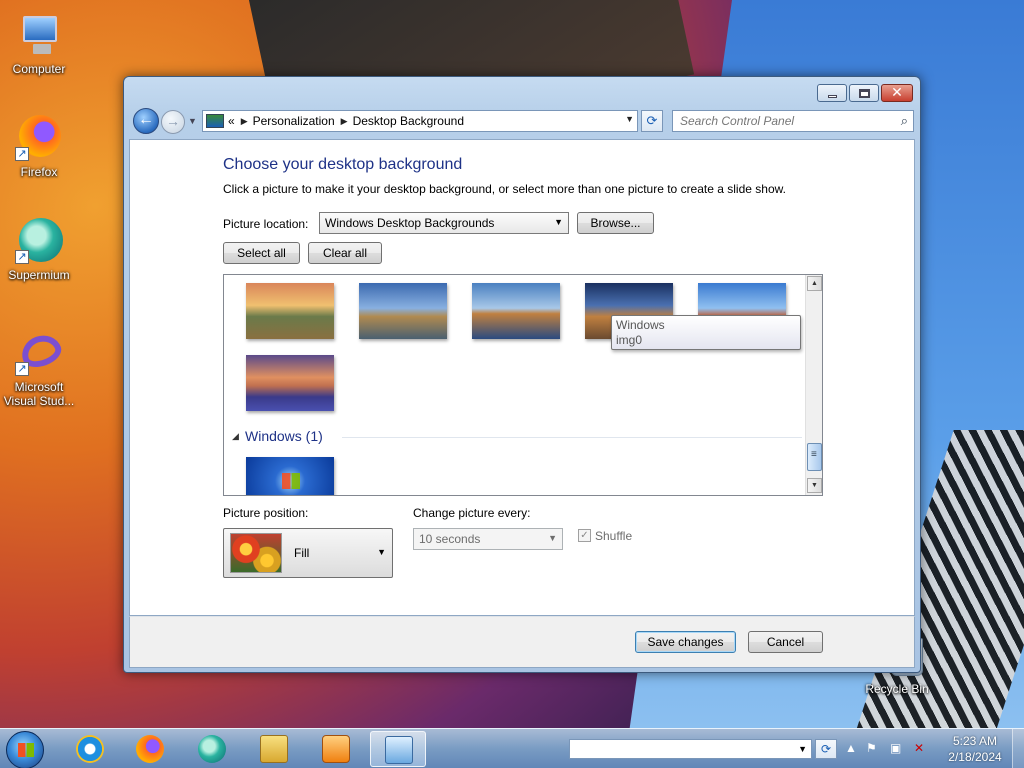  Describe the element at coordinates (39, 249) in the screenshot. I see `desktop-icon-supermium: ↗ Supermium` at that location.